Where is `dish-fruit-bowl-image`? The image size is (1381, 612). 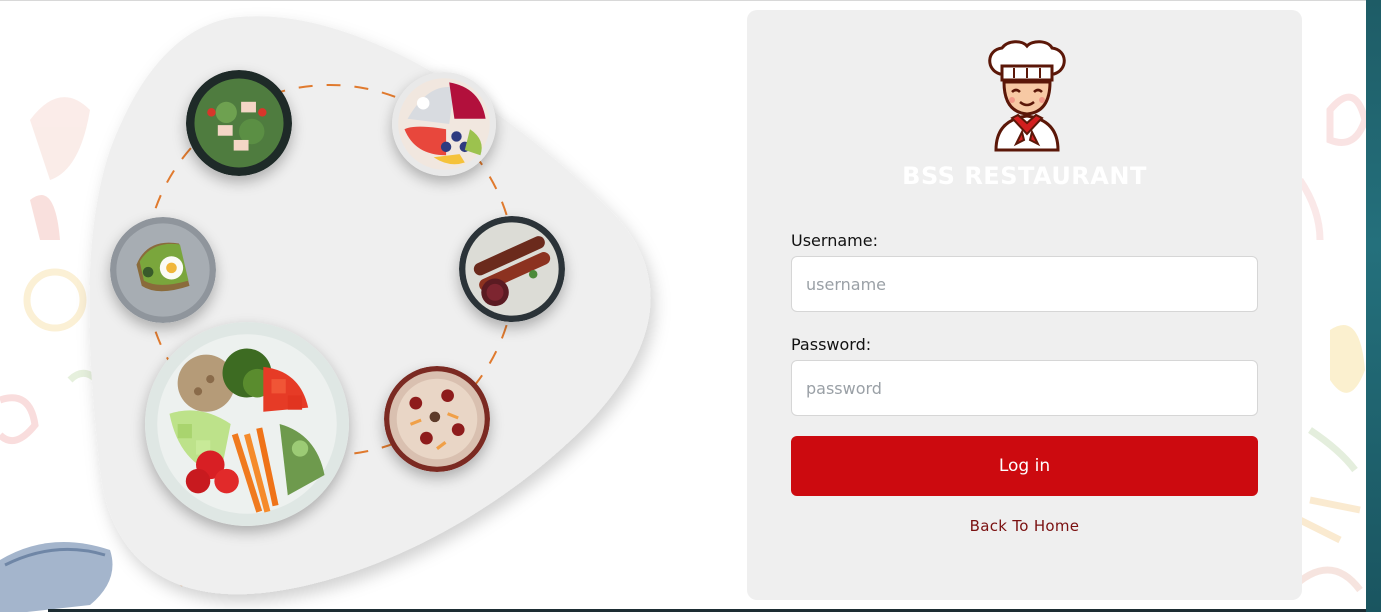 dish-fruit-bowl-image is located at coordinates (444, 124).